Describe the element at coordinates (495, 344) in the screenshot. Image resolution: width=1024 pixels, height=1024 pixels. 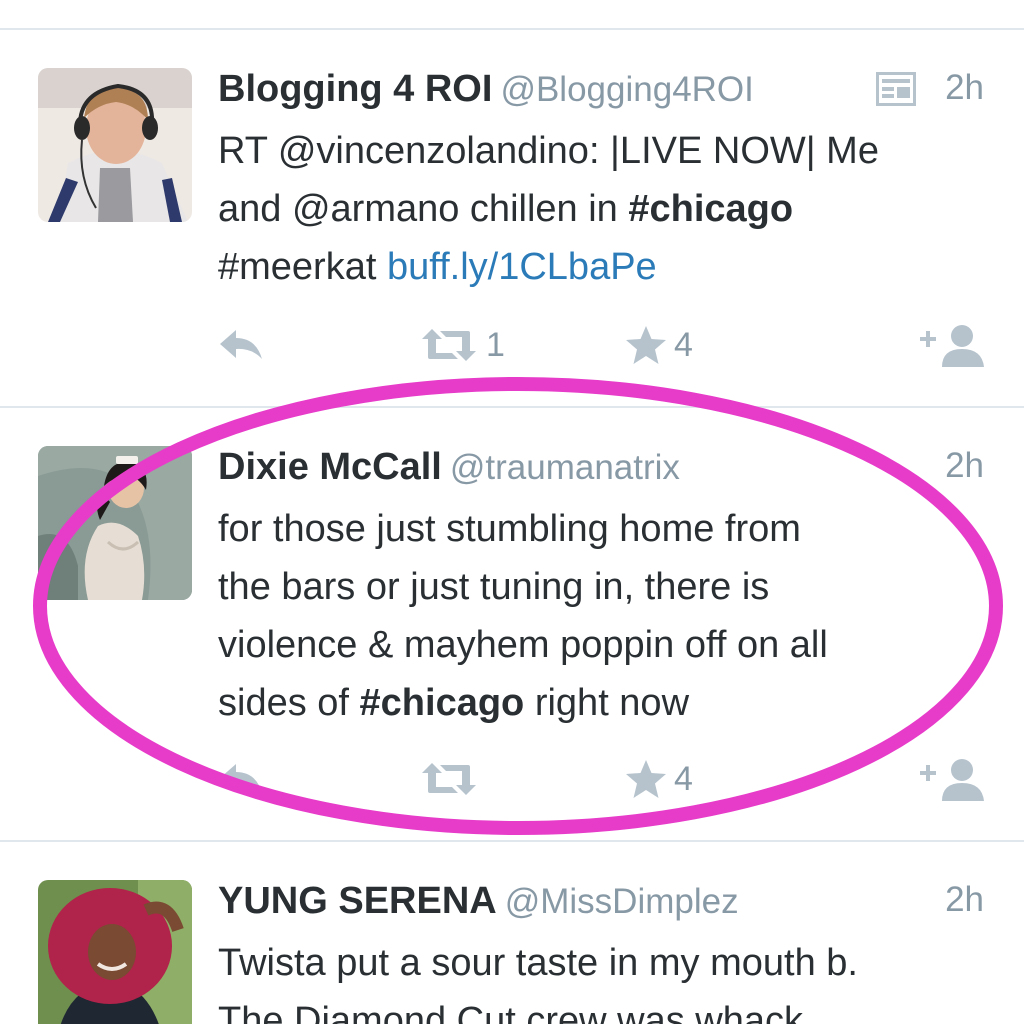
I see `retweet-count: 1` at that location.